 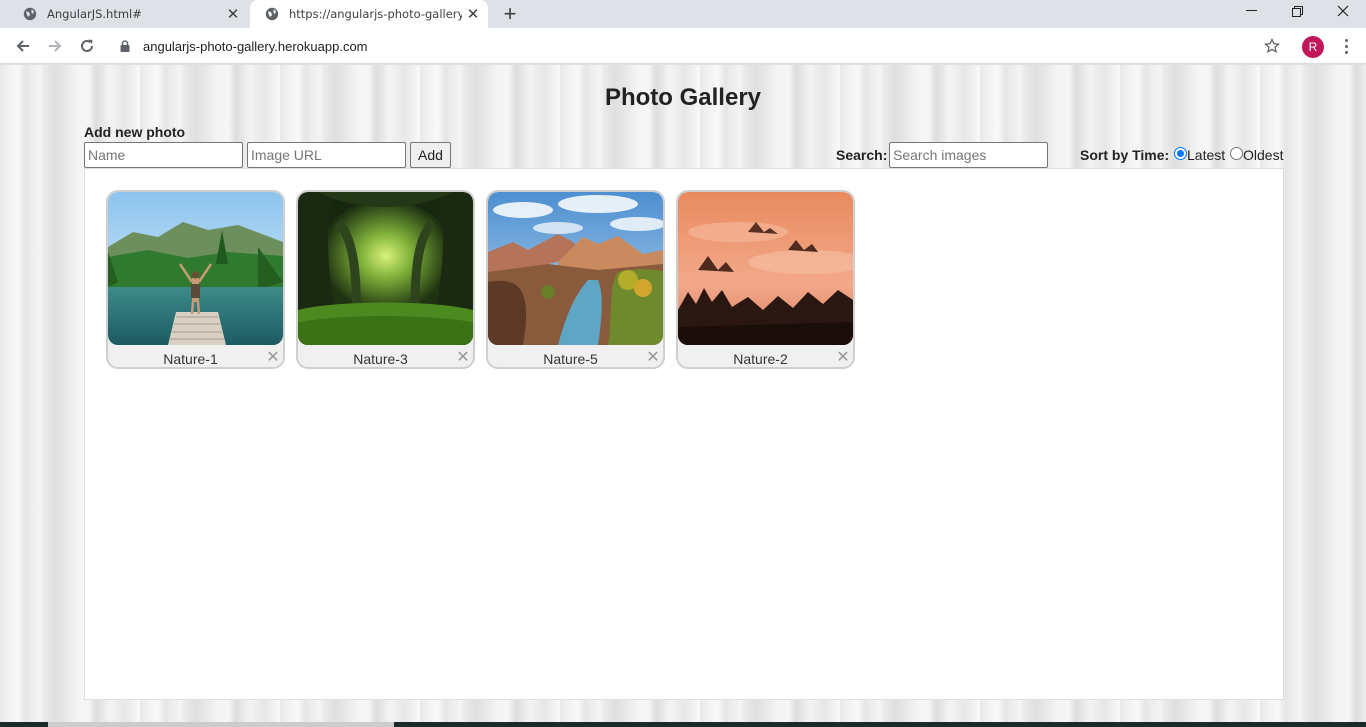 I want to click on image-url-input, so click(x=326, y=155).